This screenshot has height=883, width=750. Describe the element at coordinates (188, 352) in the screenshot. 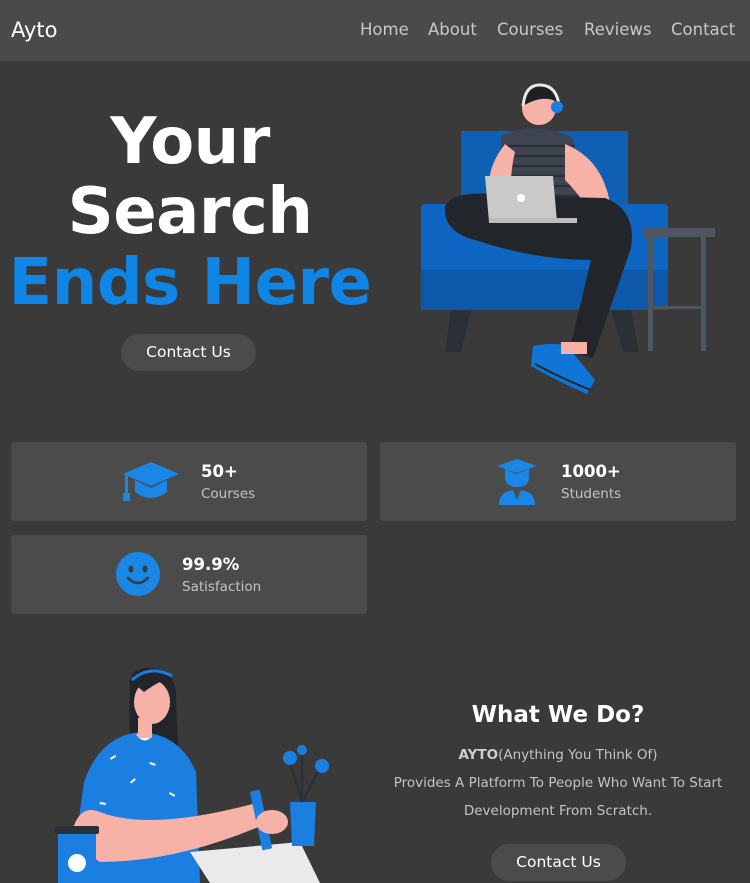

I see `hero-contact-button: Contact Us` at that location.